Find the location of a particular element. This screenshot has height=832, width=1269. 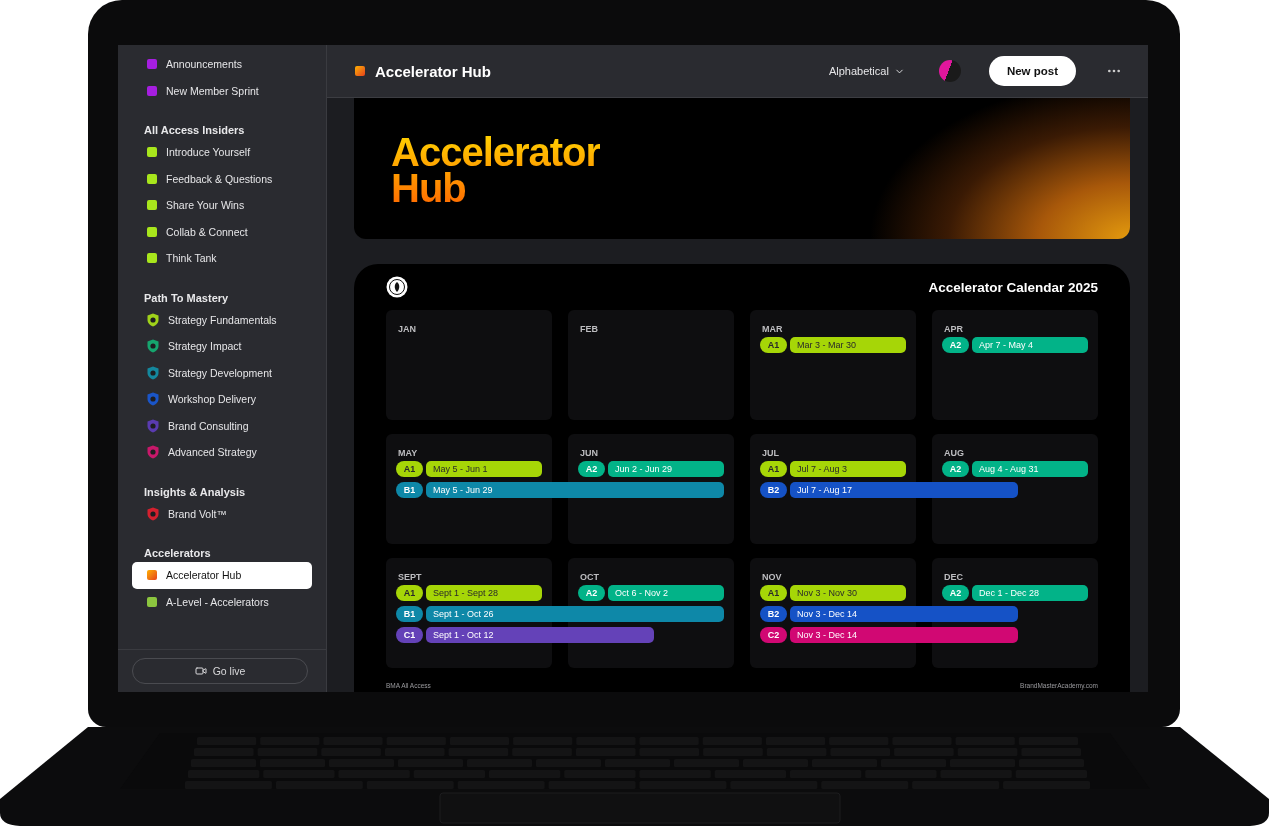

sidebar-item: Strategy Fundamentals is located at coordinates (222, 319).